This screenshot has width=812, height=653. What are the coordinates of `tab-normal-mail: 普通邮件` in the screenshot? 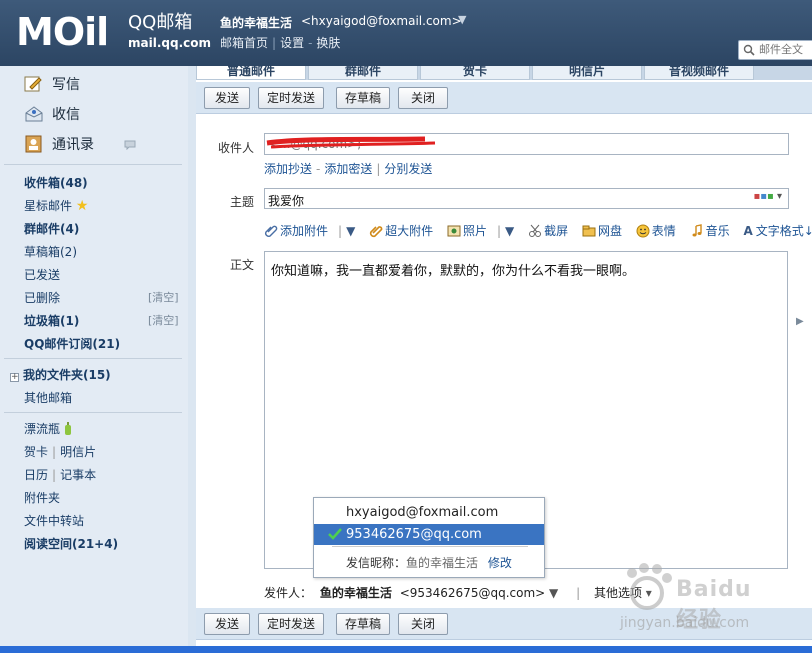 It's located at (251, 73).